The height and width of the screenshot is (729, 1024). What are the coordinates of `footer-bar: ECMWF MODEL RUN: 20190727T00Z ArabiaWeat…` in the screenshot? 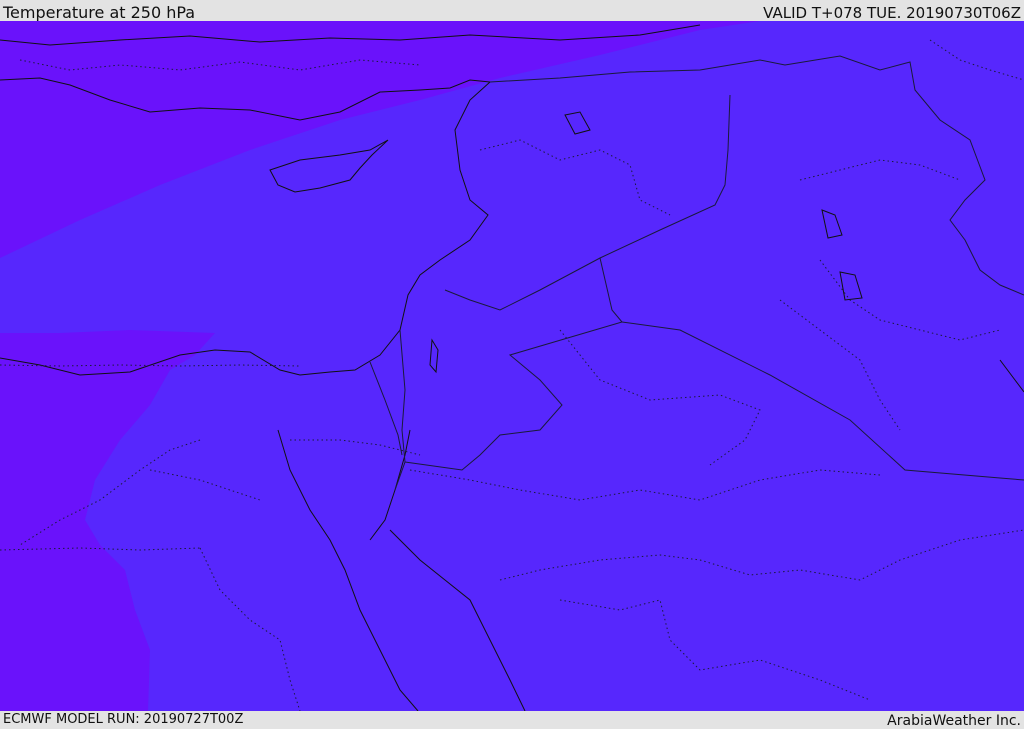 It's located at (512, 720).